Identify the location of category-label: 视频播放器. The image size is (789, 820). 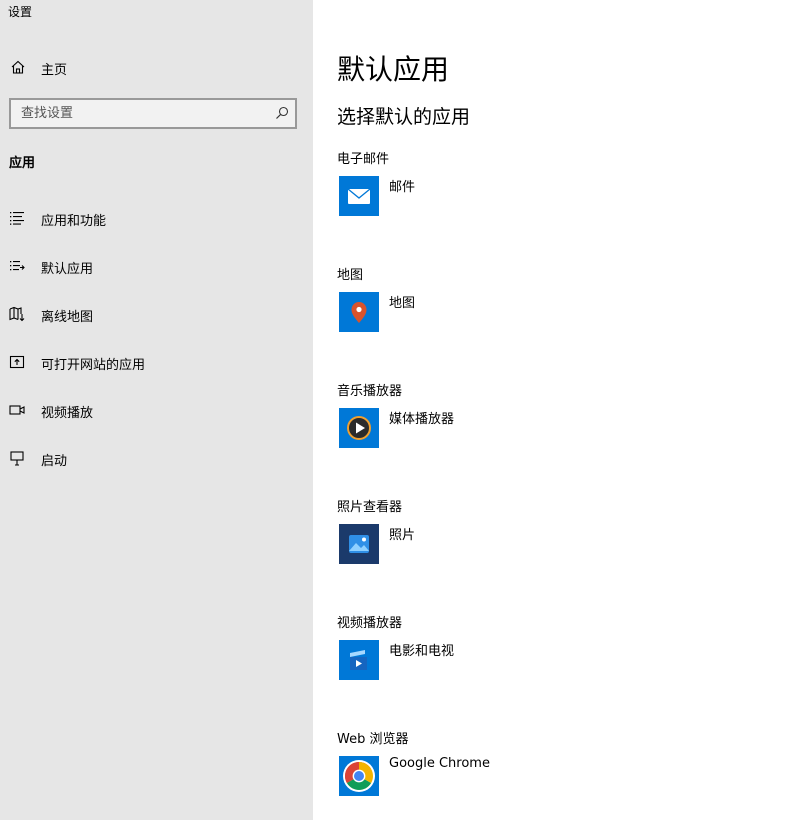
(370, 623).